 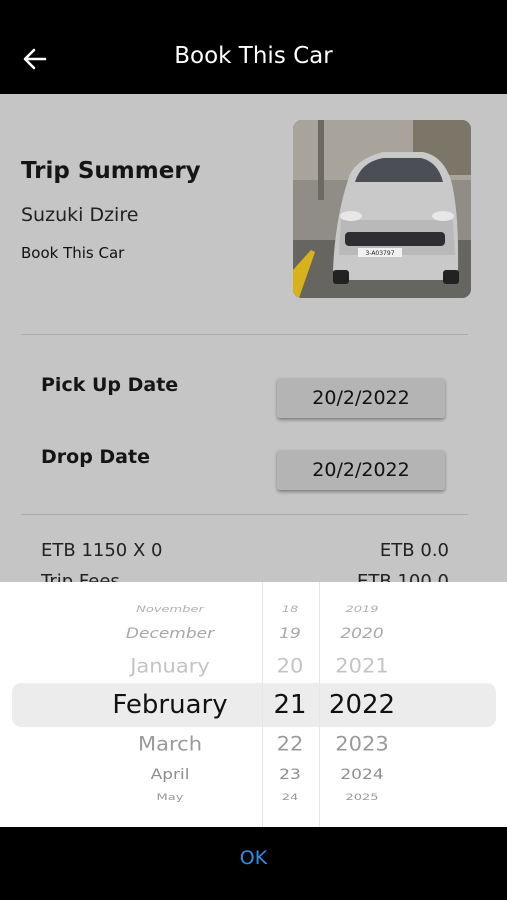 I want to click on year-option: 2024, so click(x=361, y=775).